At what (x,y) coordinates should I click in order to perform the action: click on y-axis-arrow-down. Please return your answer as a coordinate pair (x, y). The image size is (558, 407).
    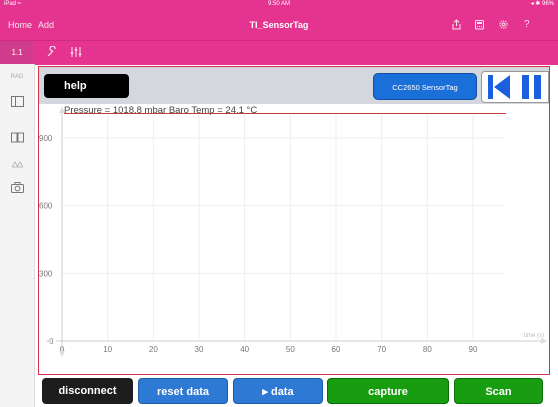
    Looking at the image, I should click on (62, 354).